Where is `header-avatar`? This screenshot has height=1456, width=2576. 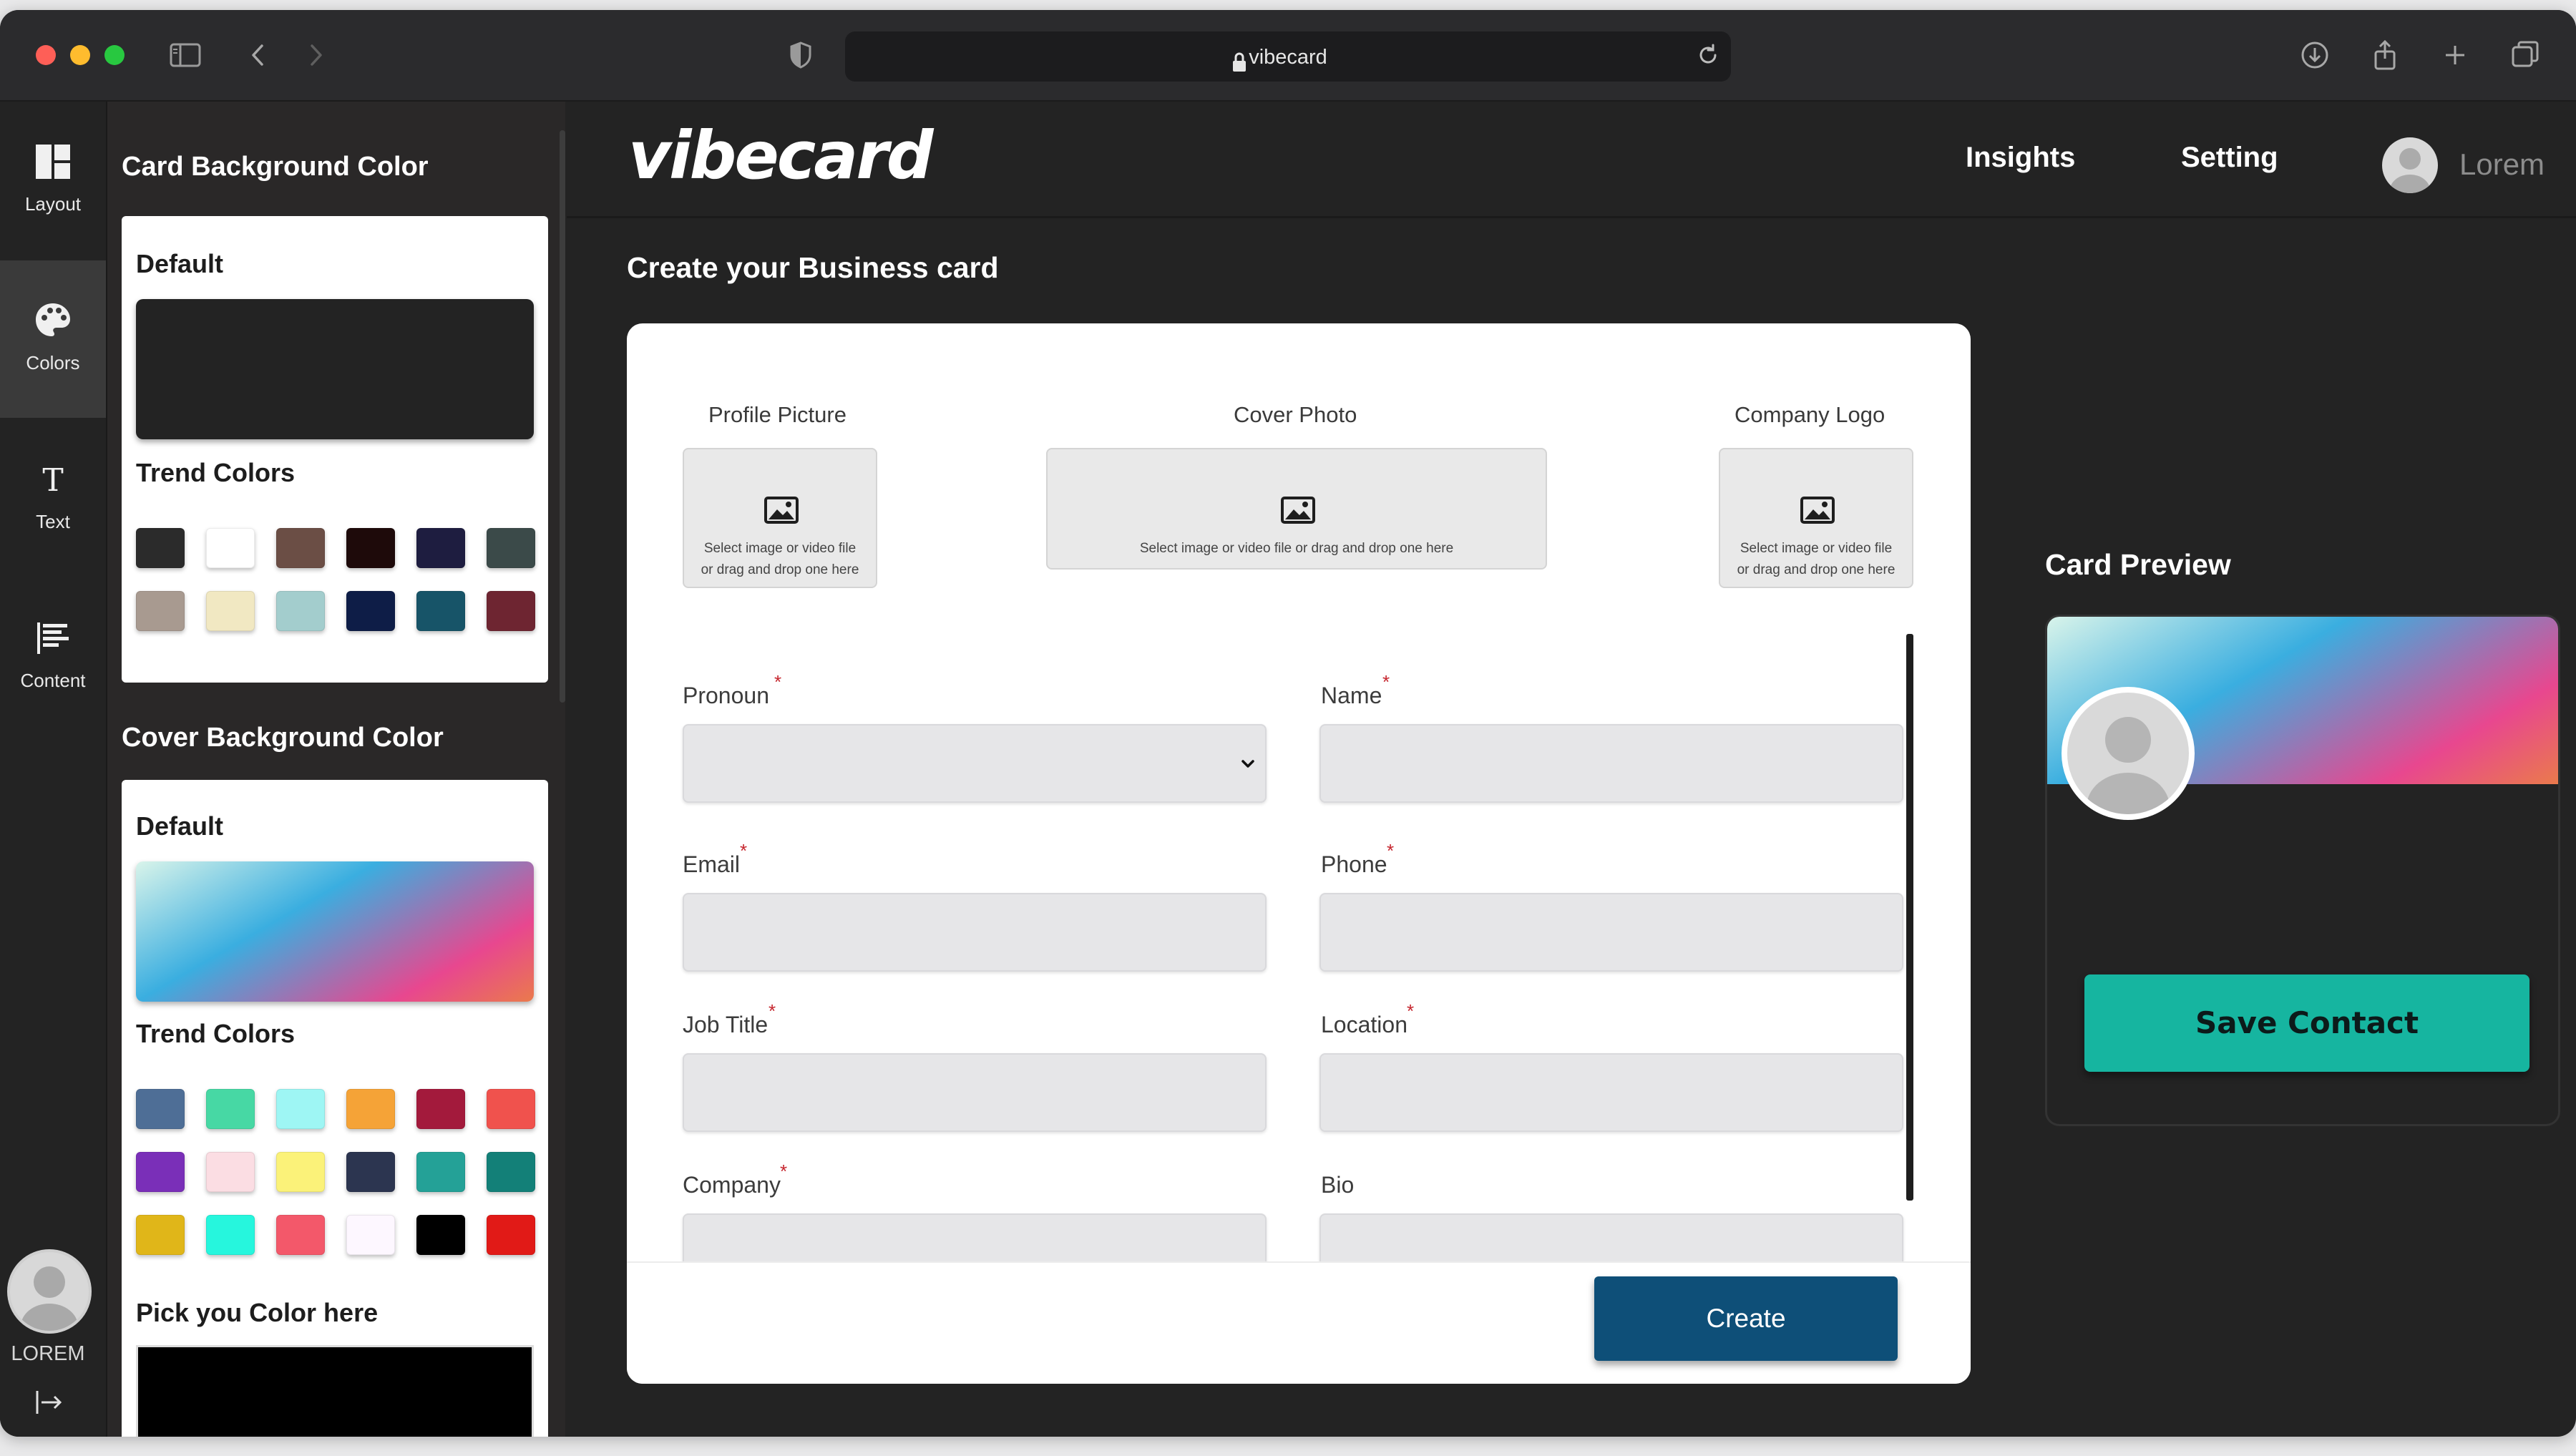
header-avatar is located at coordinates (2410, 165).